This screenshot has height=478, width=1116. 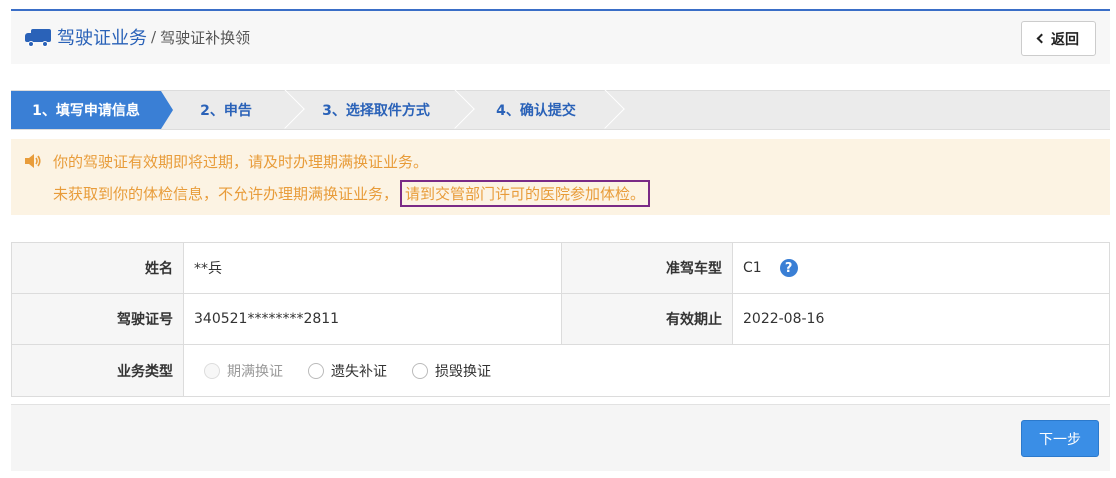 What do you see at coordinates (267, 319) in the screenshot?
I see `license-no-value: 340521********2811` at bounding box center [267, 319].